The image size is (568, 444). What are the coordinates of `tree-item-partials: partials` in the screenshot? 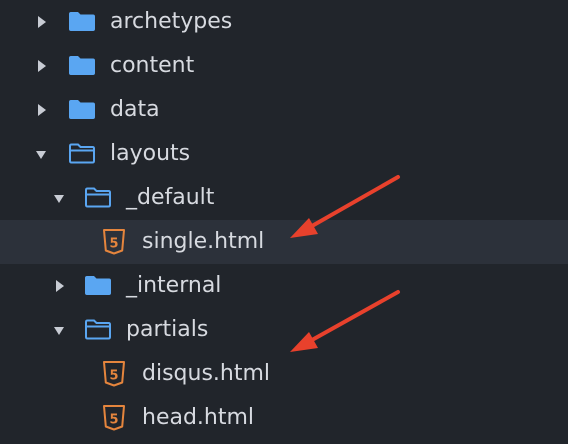 It's located at (284, 330).